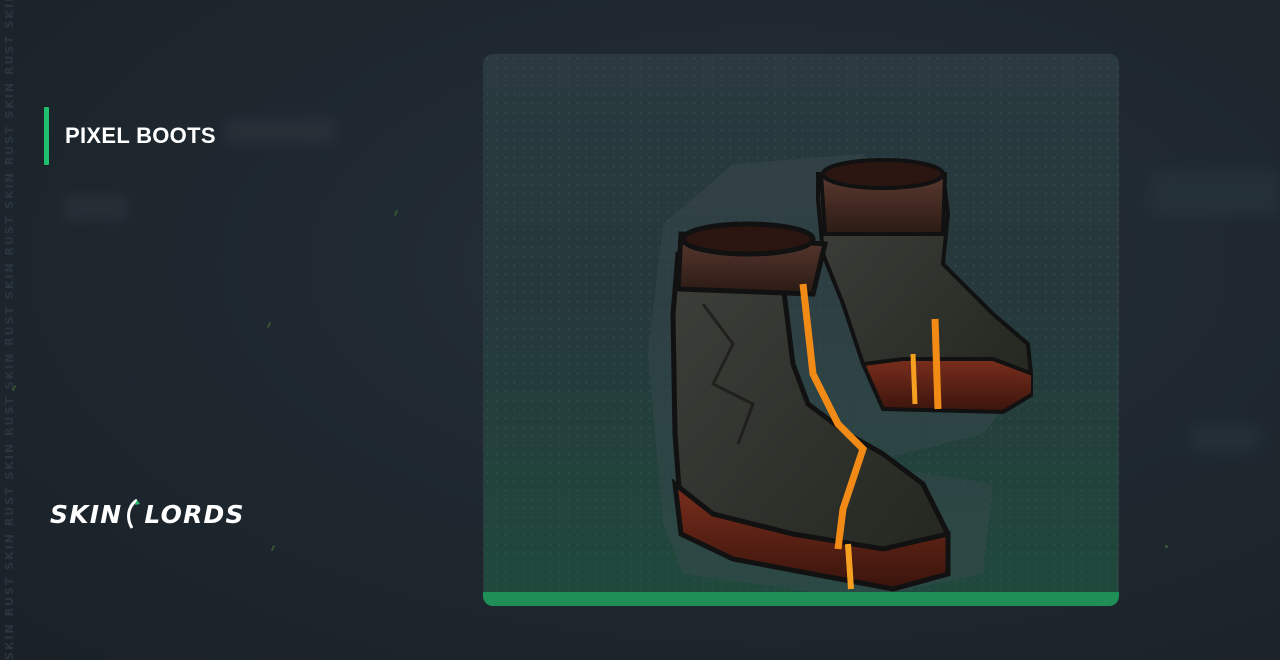 The width and height of the screenshot is (1280, 660). Describe the element at coordinates (46, 136) in the screenshot. I see `title-accent-bar` at that location.